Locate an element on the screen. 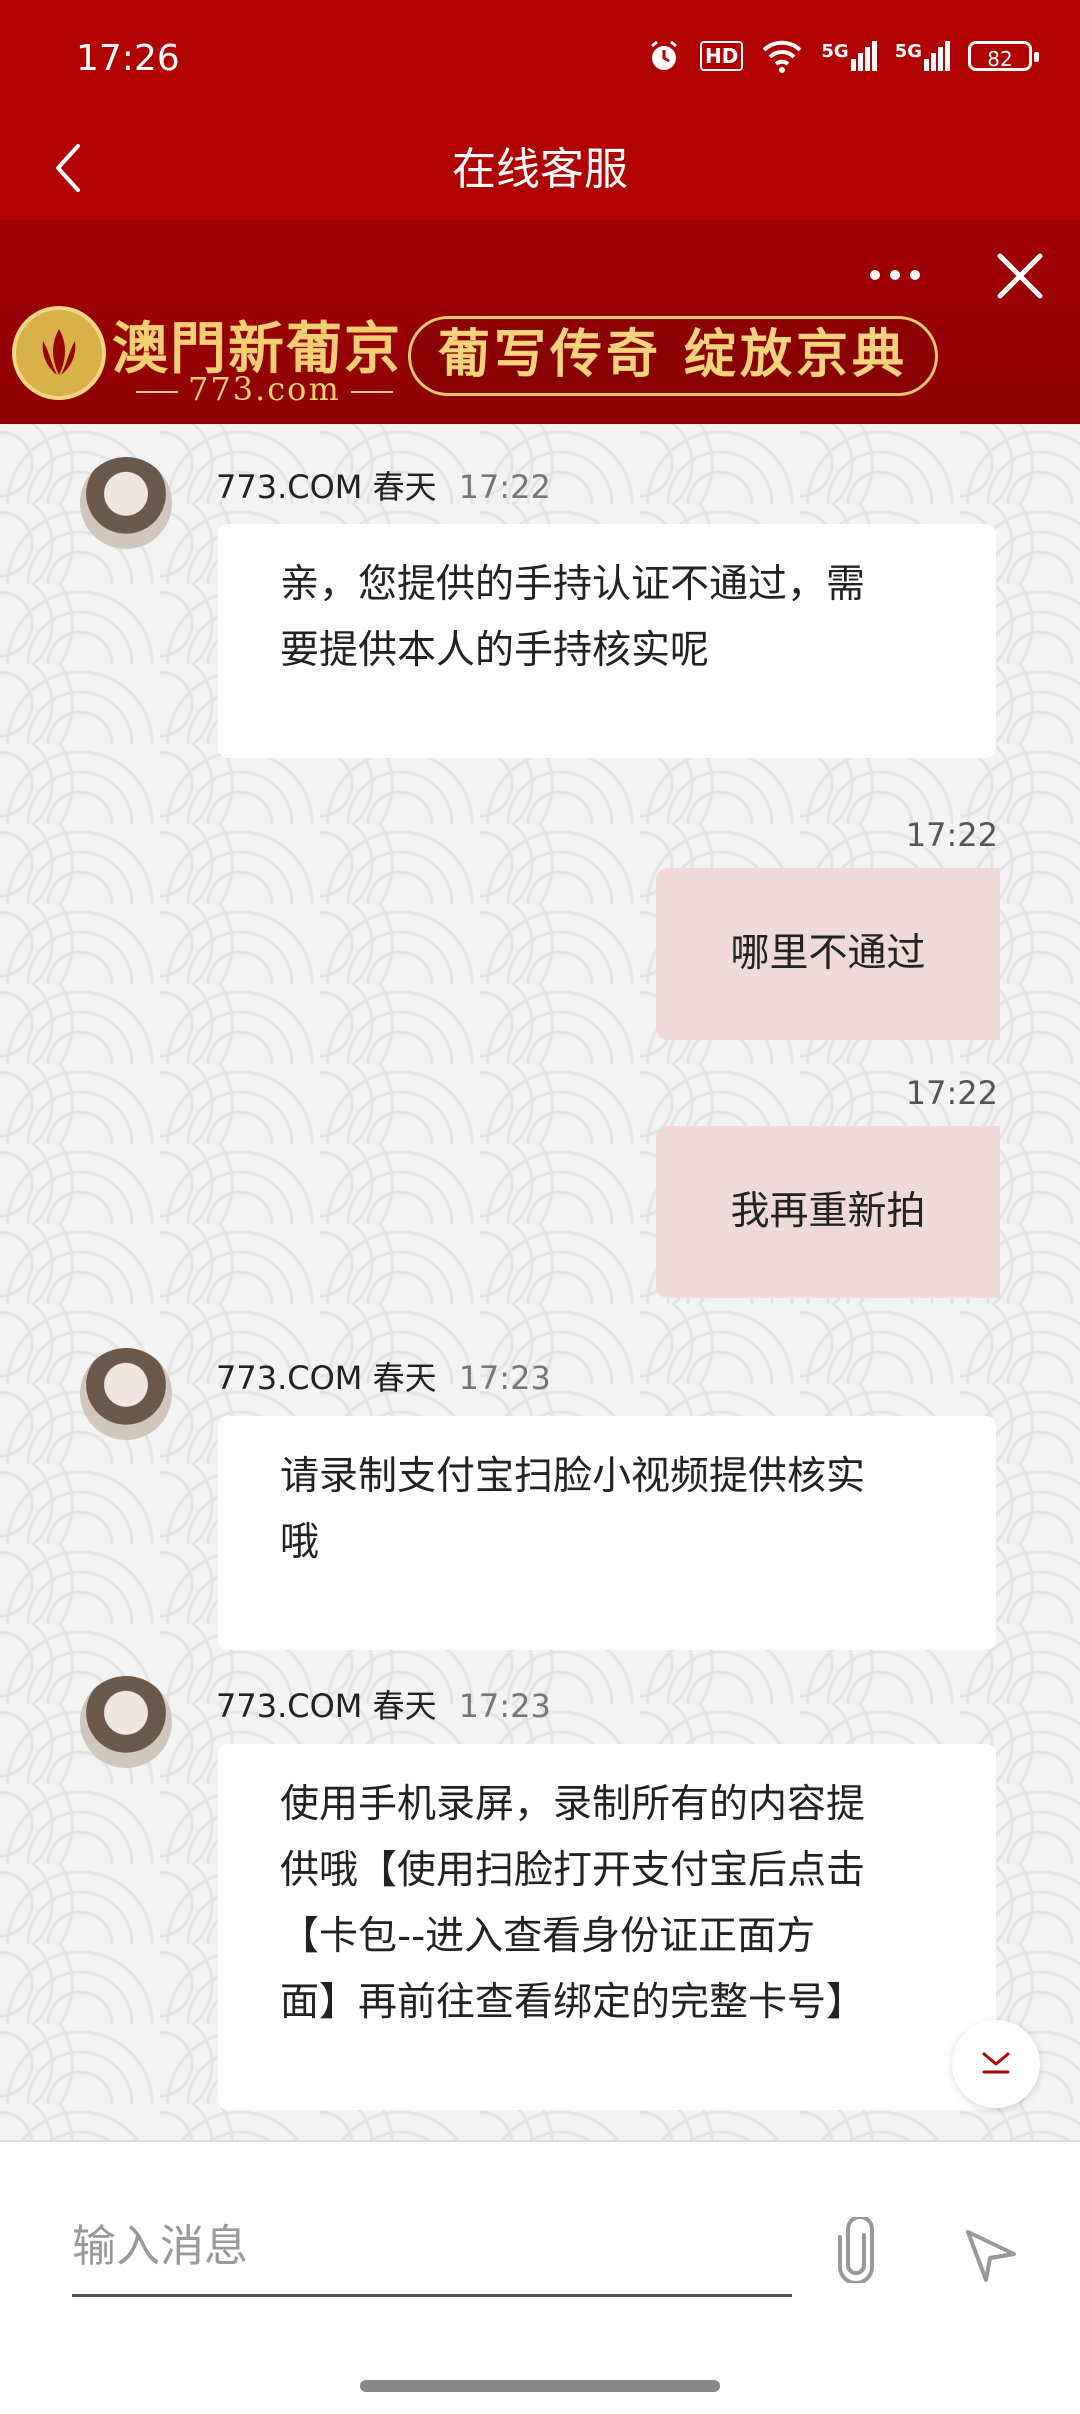  message-header: 773.COM 春天 17:22 is located at coordinates (383, 485).